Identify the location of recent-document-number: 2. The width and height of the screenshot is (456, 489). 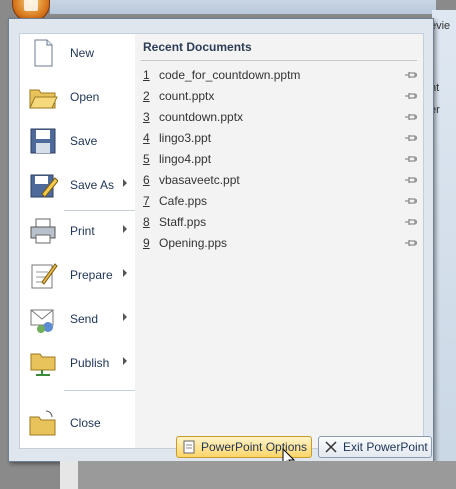
(146, 96).